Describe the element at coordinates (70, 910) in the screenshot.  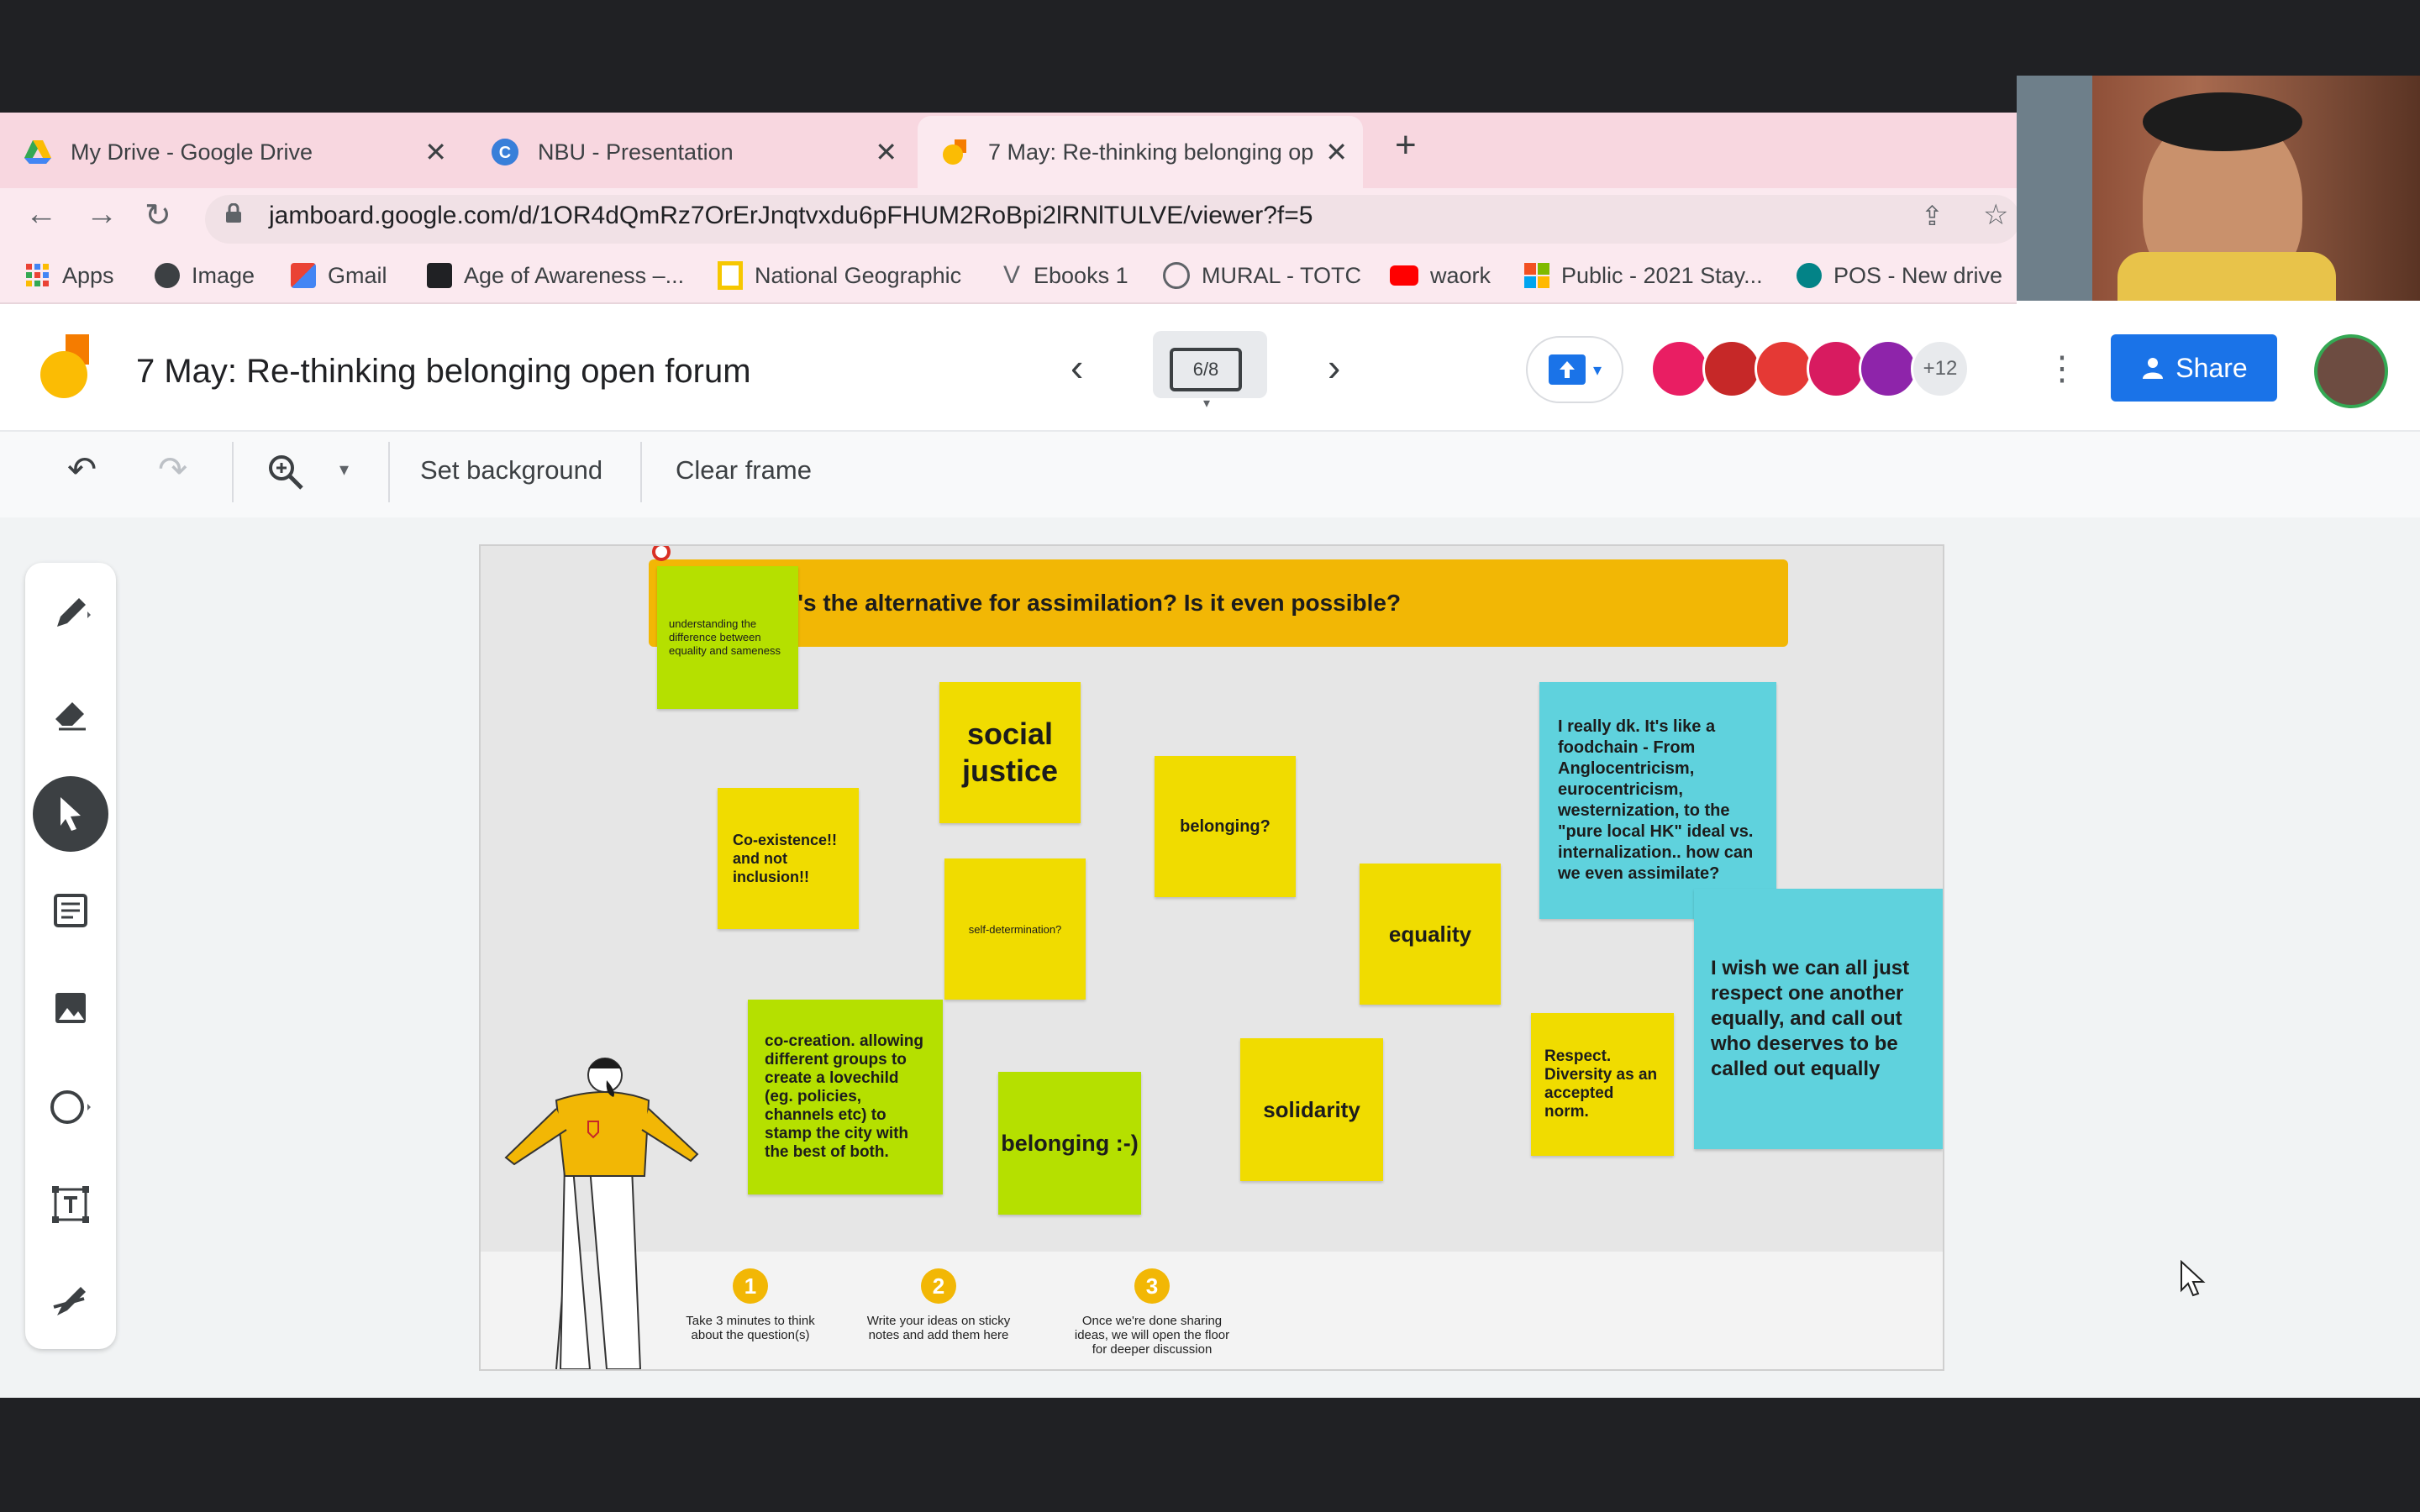
I see `sticky-note-tool-icon` at that location.